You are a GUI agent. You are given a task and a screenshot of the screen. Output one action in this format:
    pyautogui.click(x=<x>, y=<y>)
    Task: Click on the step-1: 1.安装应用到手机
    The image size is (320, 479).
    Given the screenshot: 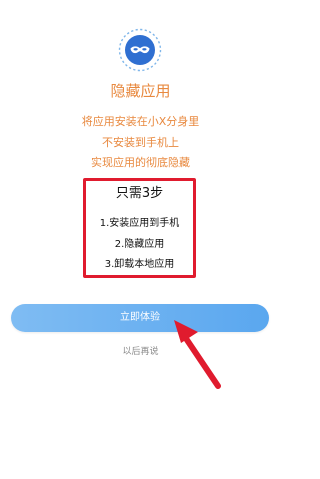 What is the action you would take?
    pyautogui.click(x=139, y=223)
    